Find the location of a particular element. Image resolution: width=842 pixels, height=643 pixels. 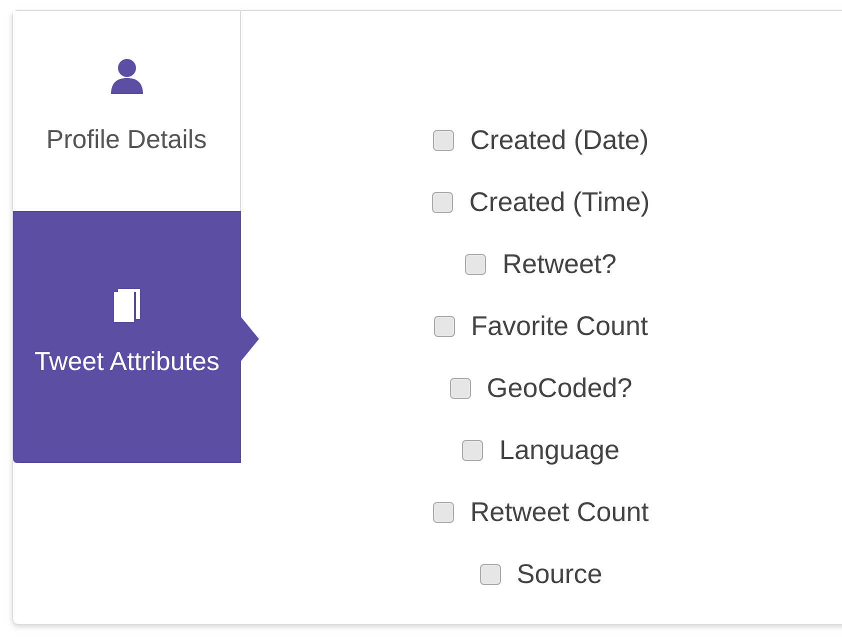

book-icon is located at coordinates (127, 306).